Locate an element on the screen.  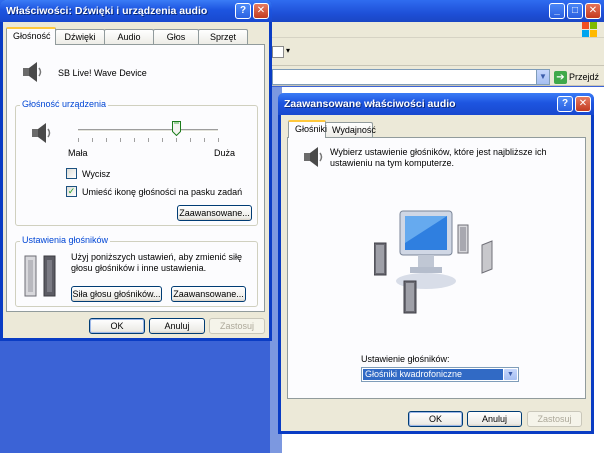
apply-button: Zastosuj is located at coordinates (237, 326).